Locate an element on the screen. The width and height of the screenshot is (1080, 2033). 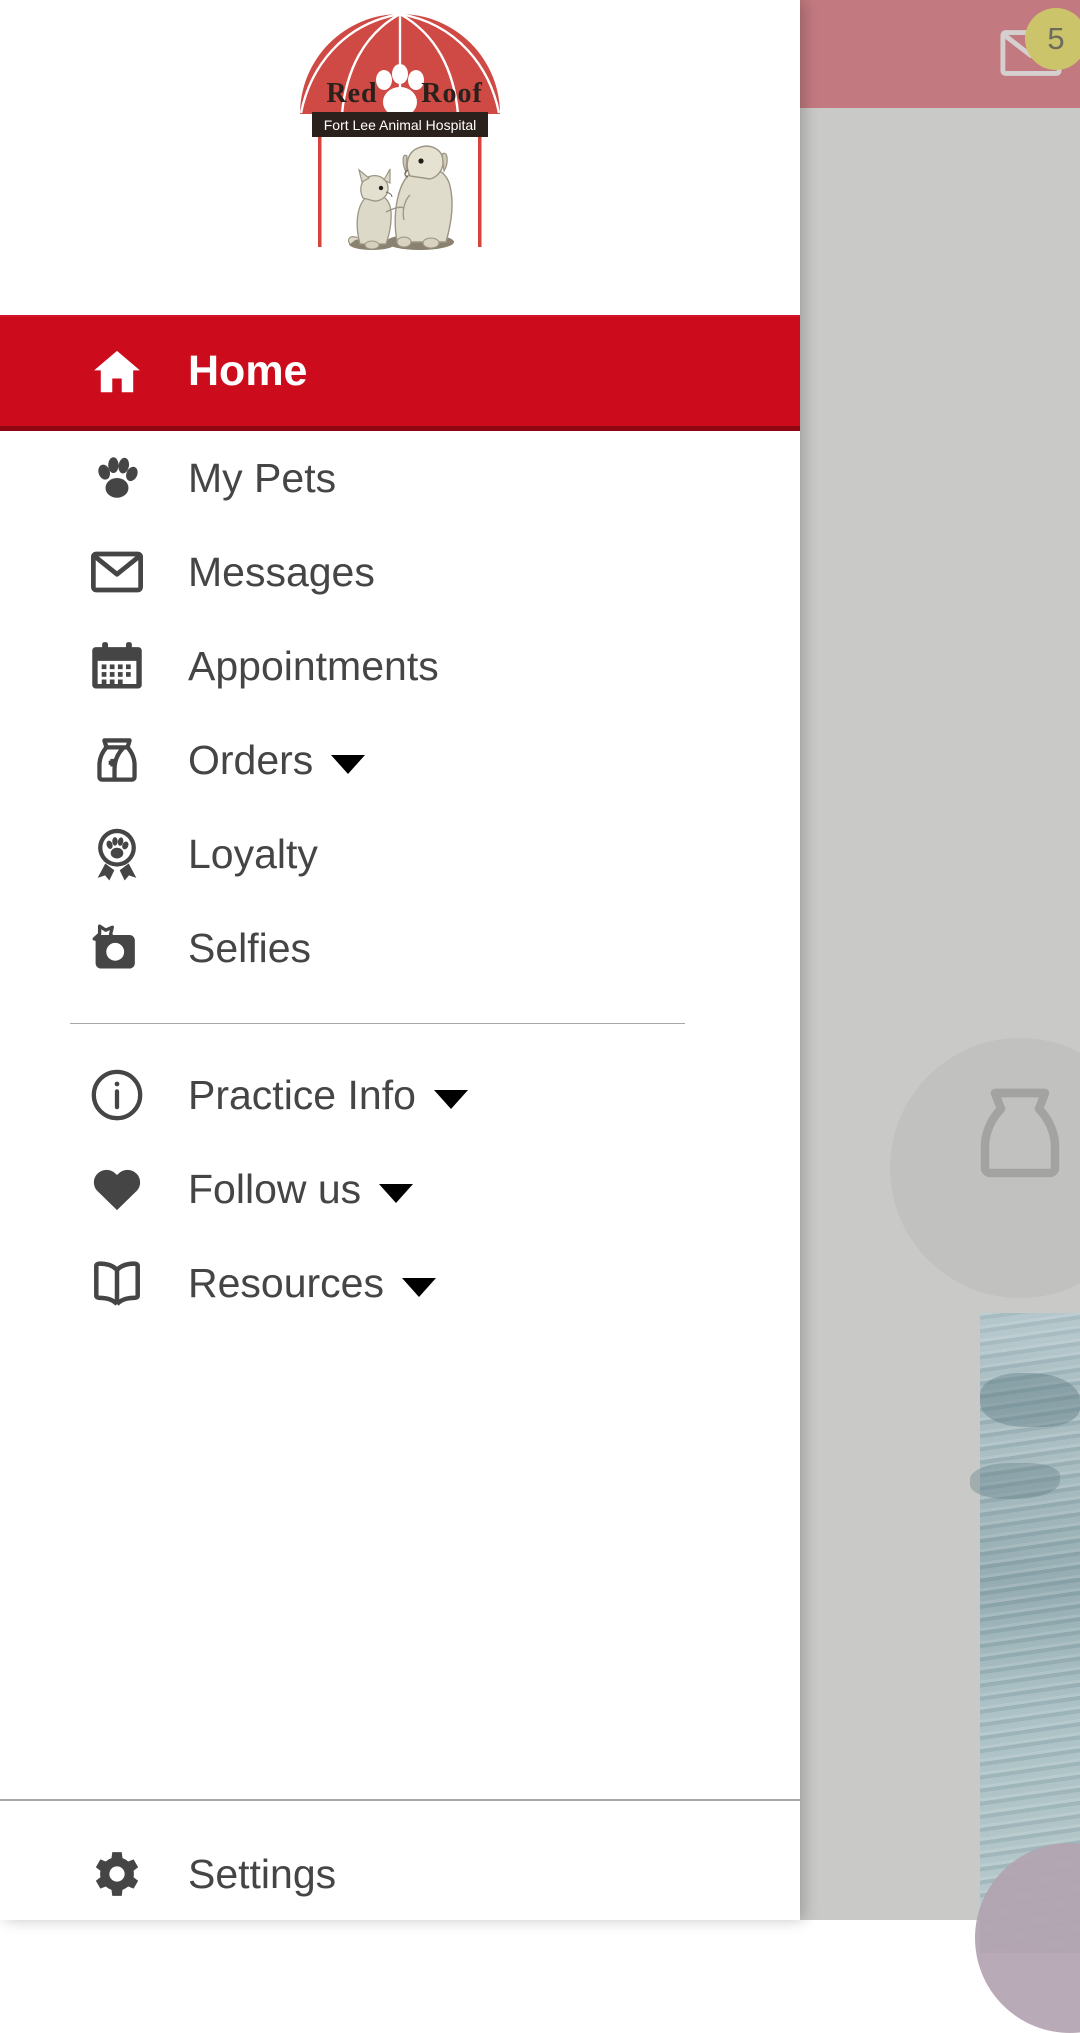
menu-item-loyalty: Loyalty is located at coordinates (400, 854).